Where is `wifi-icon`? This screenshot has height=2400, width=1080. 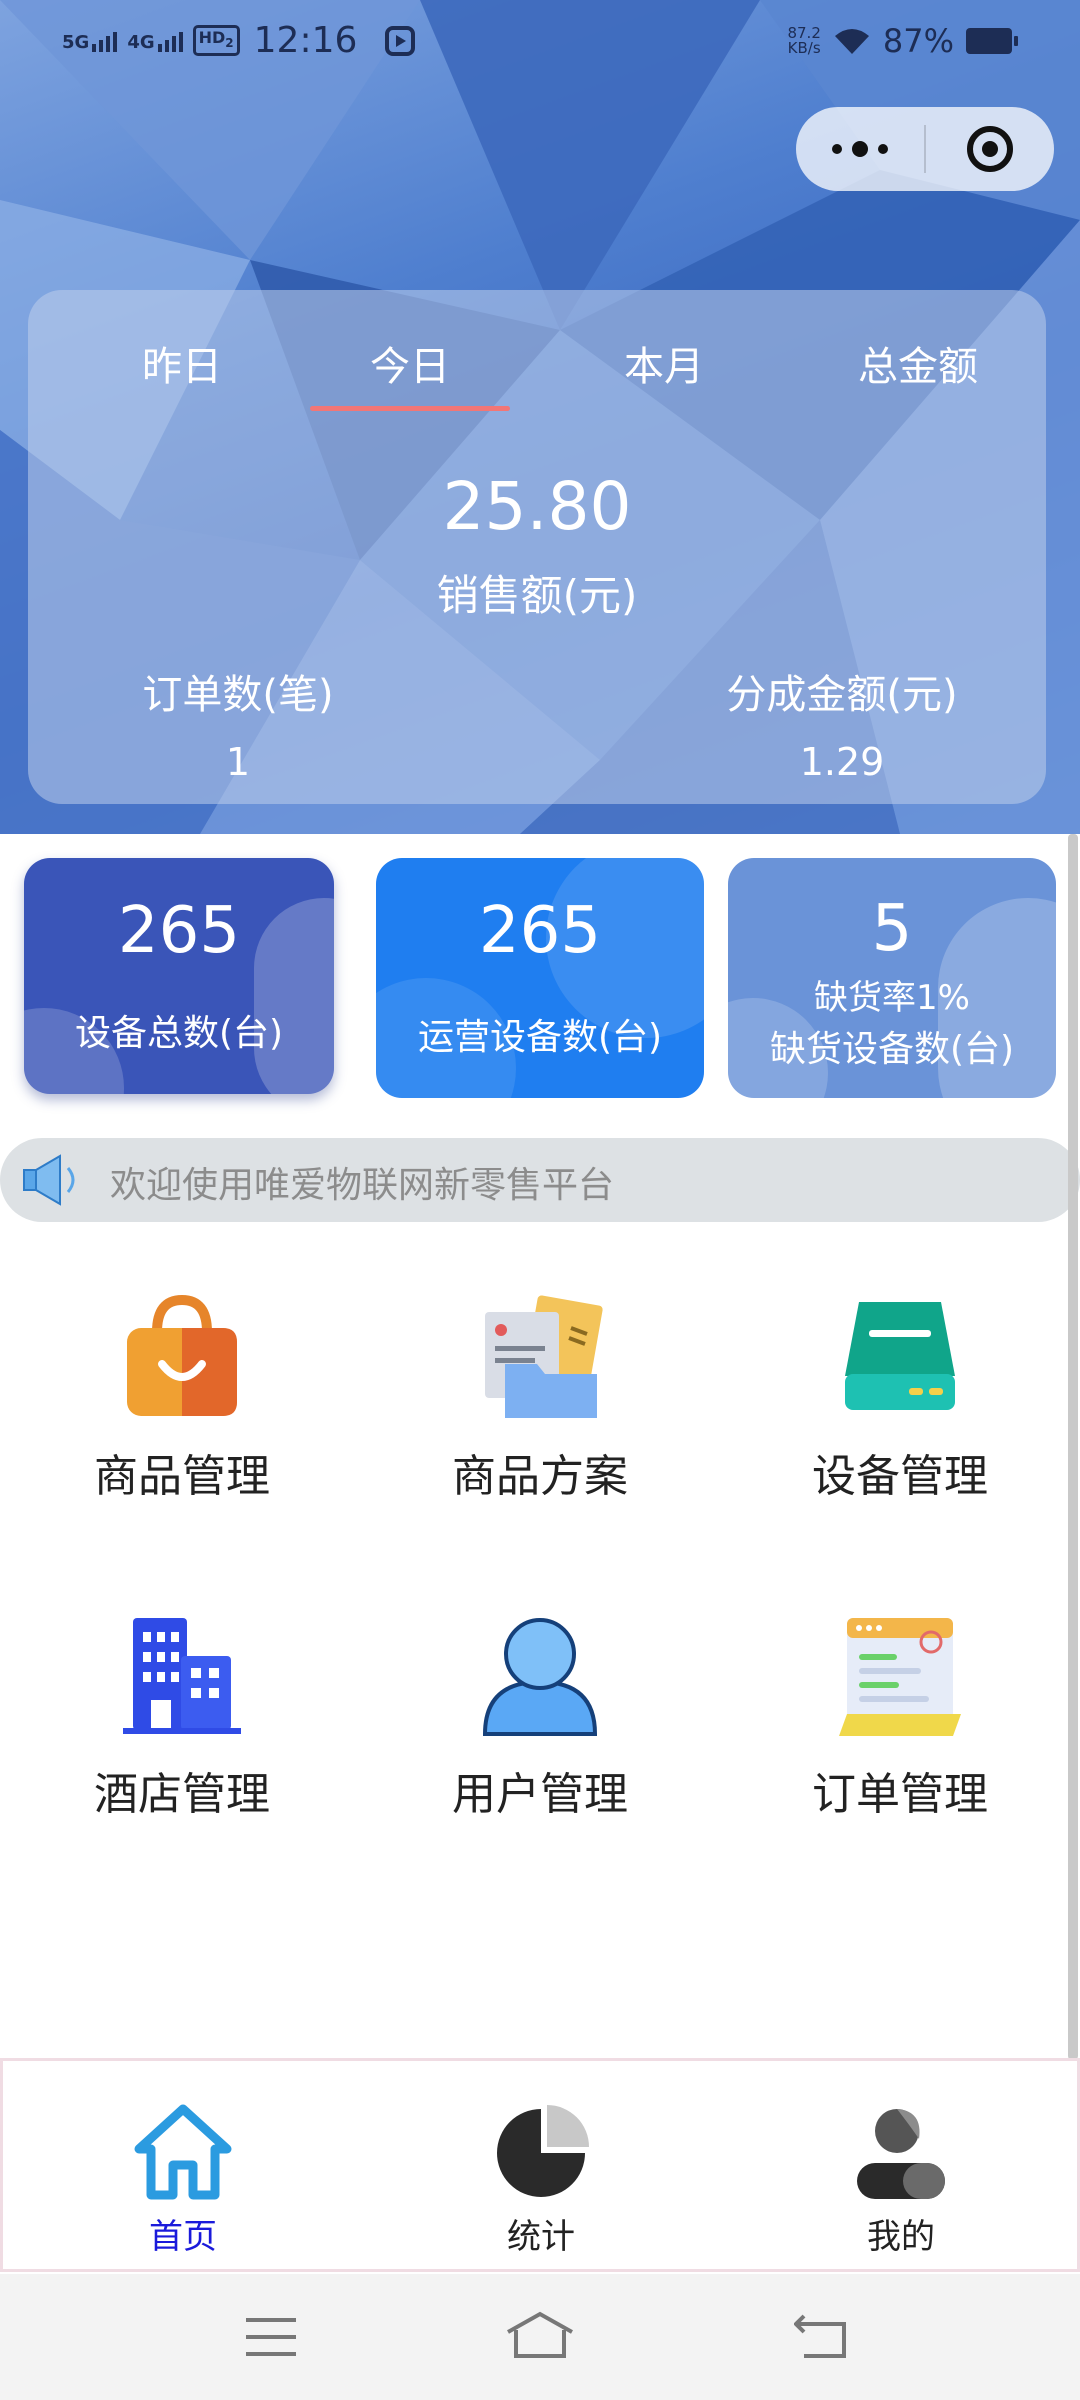
wifi-icon is located at coordinates (851, 41).